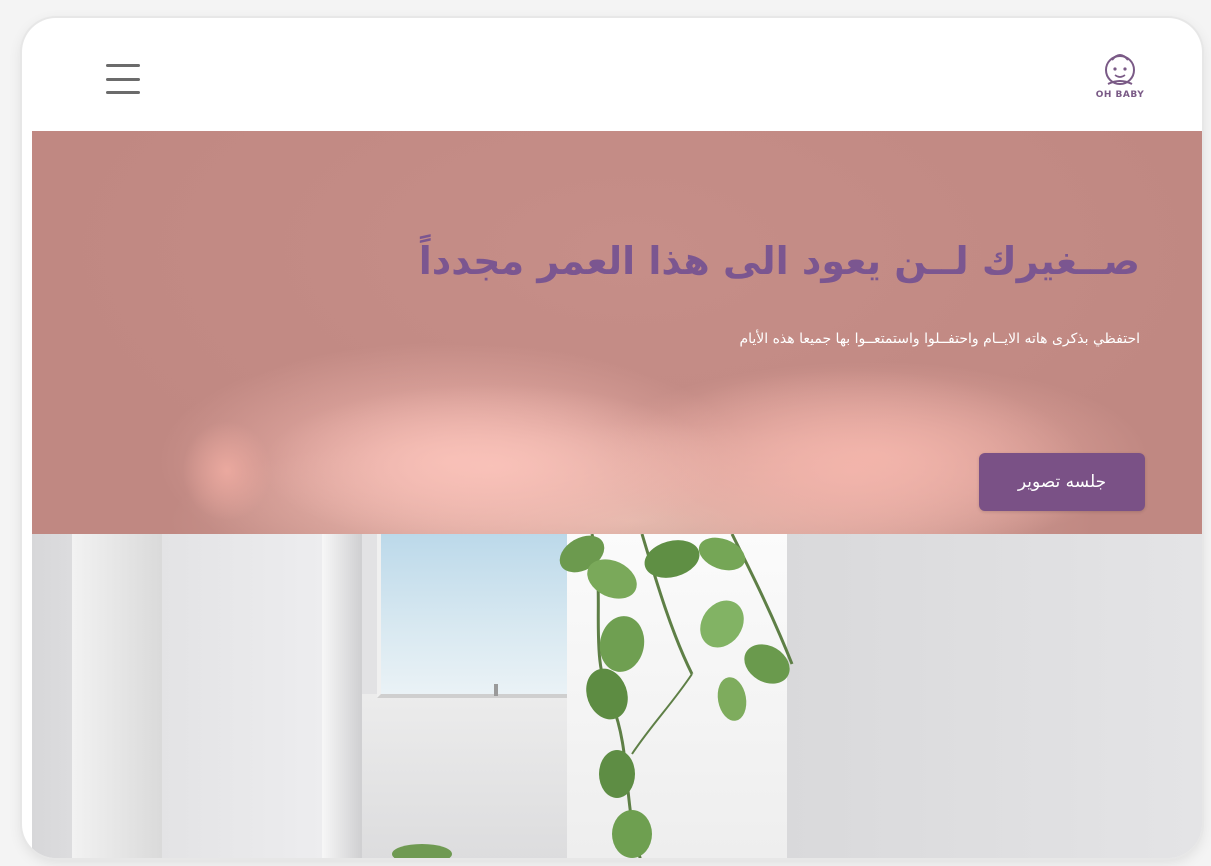 The image size is (1211, 866). Describe the element at coordinates (617, 79) in the screenshot. I see `site-header: OH BABY` at that location.